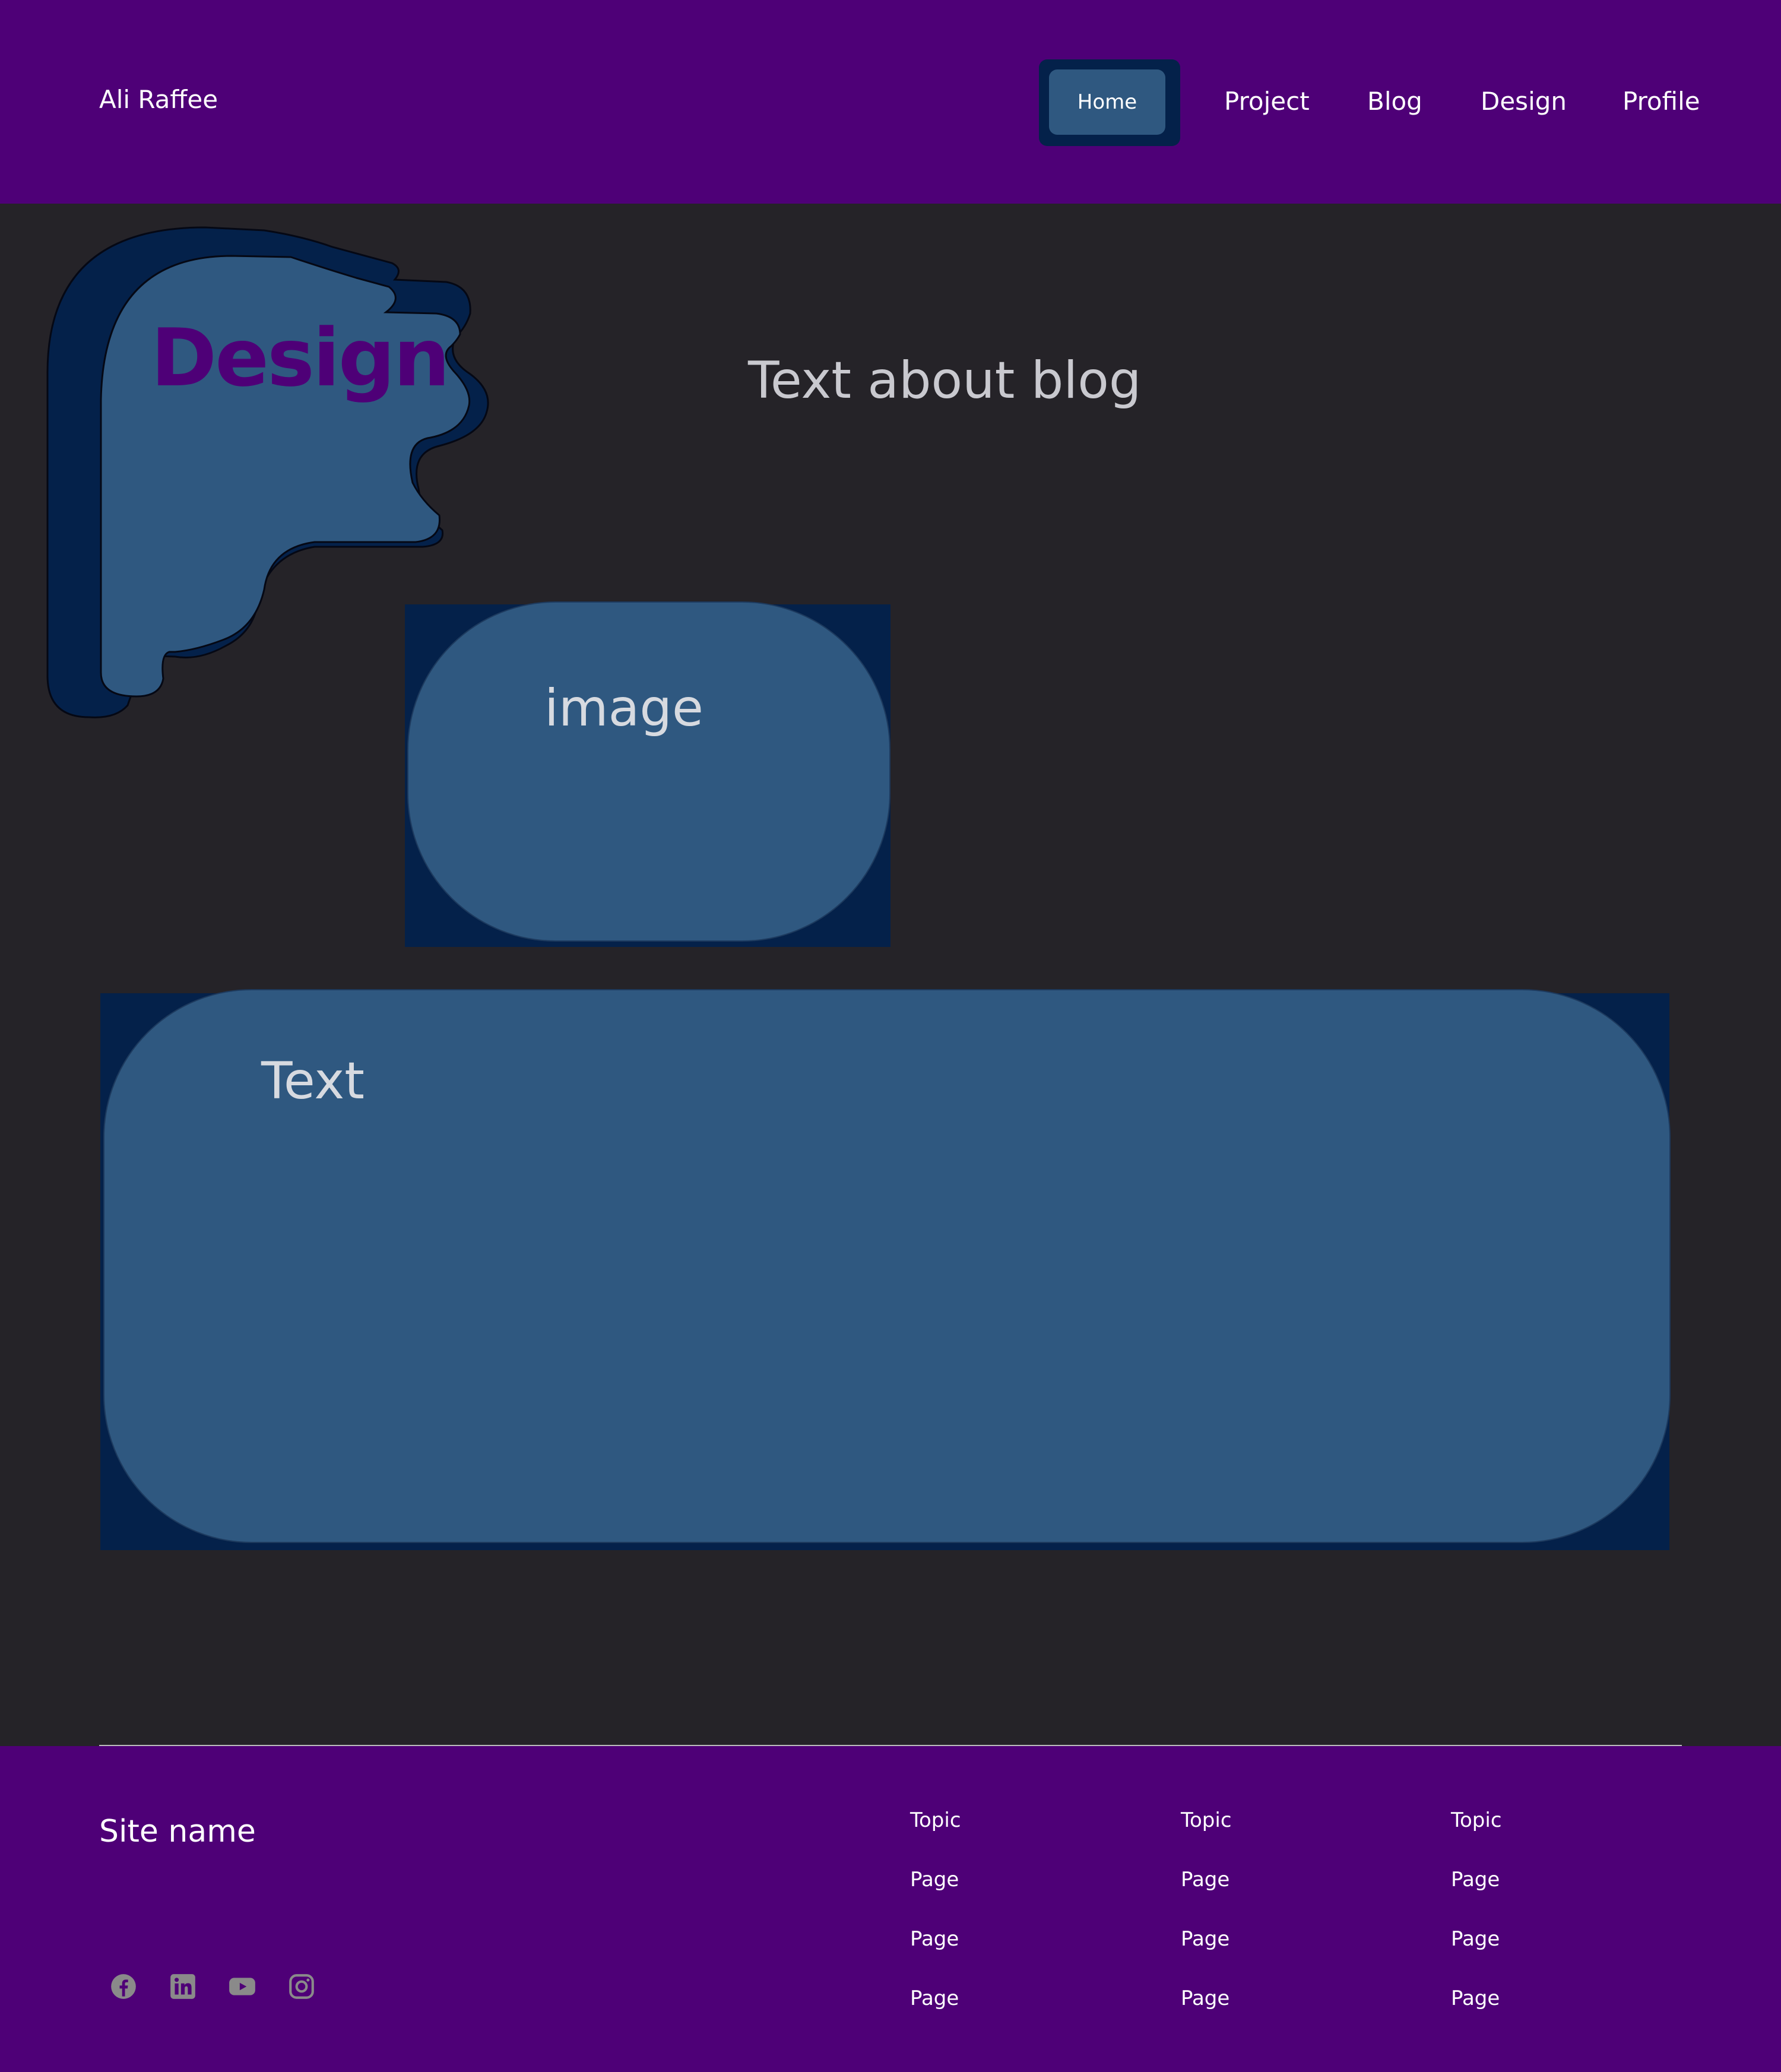 This screenshot has height=2072, width=1781. What do you see at coordinates (123, 1986) in the screenshot?
I see `facebook-icon` at bounding box center [123, 1986].